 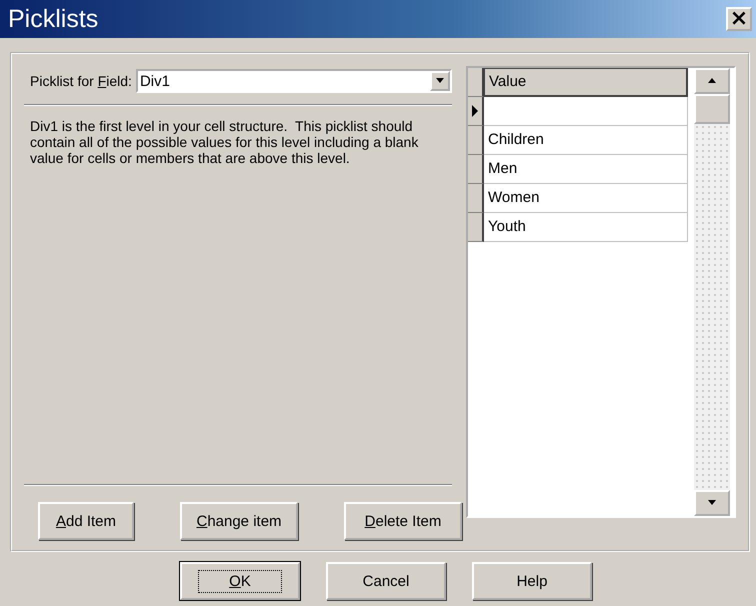 What do you see at coordinates (712, 292) in the screenshot?
I see `scrollbar` at bounding box center [712, 292].